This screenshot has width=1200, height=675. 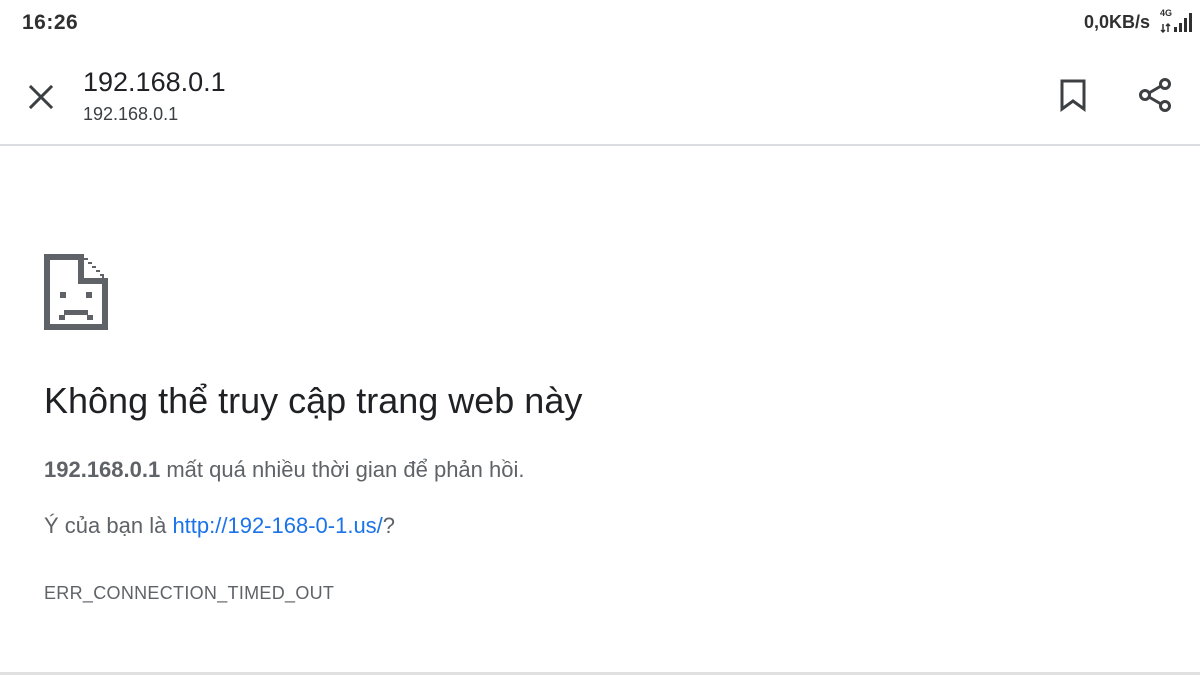 What do you see at coordinates (102, 469) in the screenshot?
I see `error-host: 192.168.0.1` at bounding box center [102, 469].